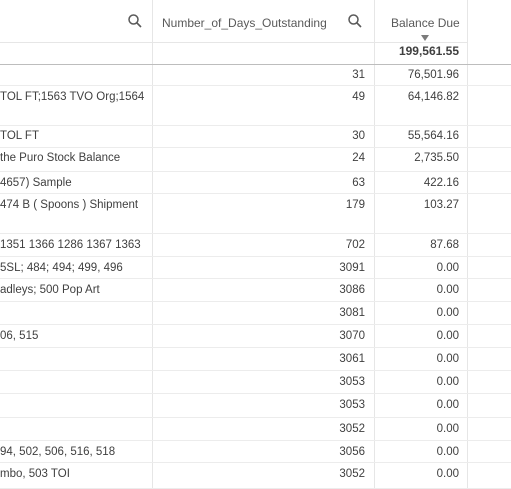 The width and height of the screenshot is (511, 489). I want to click on table-row: 474 B ( Spoons ) Shipment 179 103.27, so click(255, 214).